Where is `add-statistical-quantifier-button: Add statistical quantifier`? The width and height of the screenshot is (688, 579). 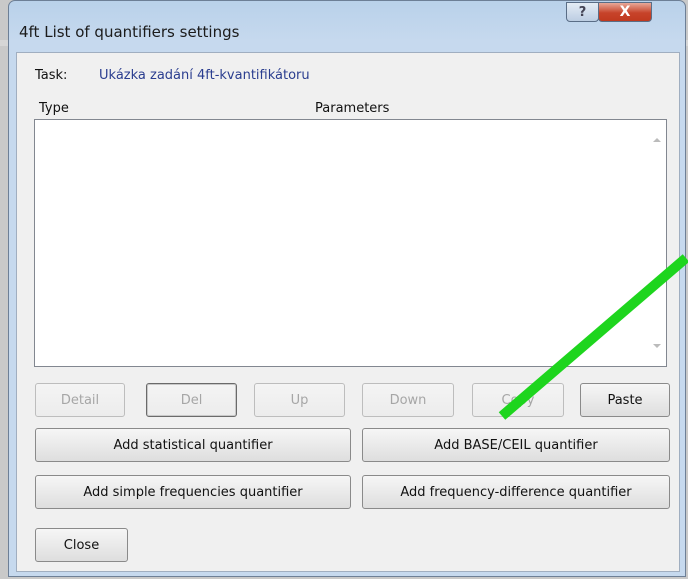 add-statistical-quantifier-button: Add statistical quantifier is located at coordinates (193, 445).